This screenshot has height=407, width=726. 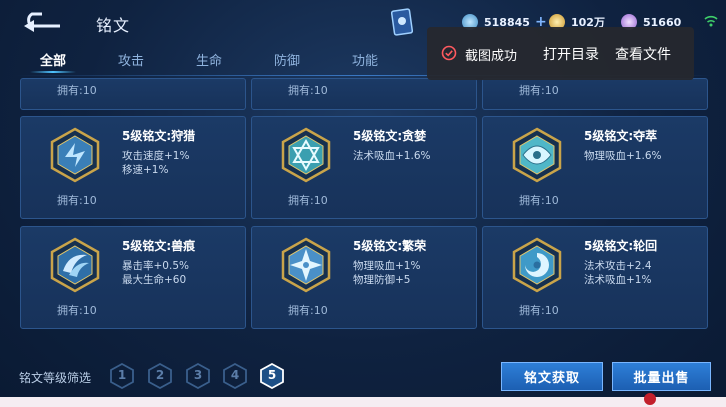 What do you see at coordinates (382, 280) in the screenshot?
I see `inscription-stat: 物理防御+5` at bounding box center [382, 280].